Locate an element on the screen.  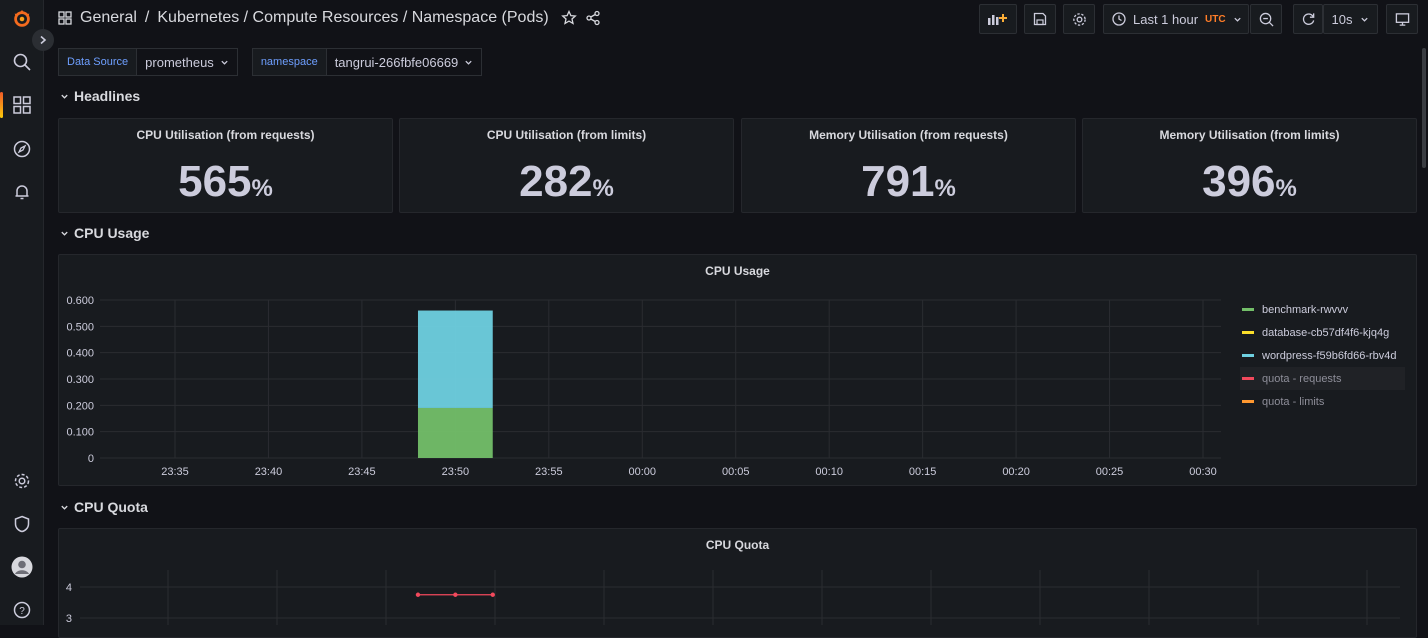
page-scrollbar is located at coordinates (1424, 108).